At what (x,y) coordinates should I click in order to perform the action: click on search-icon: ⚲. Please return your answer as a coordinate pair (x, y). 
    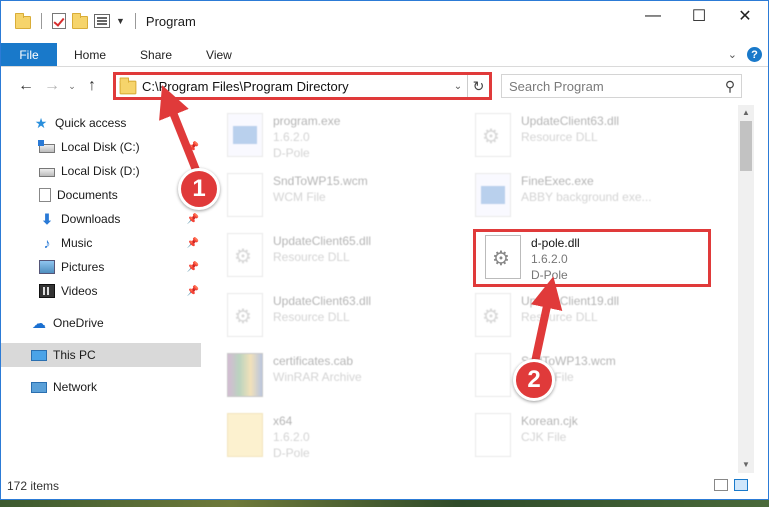
    Looking at the image, I should click on (730, 86).